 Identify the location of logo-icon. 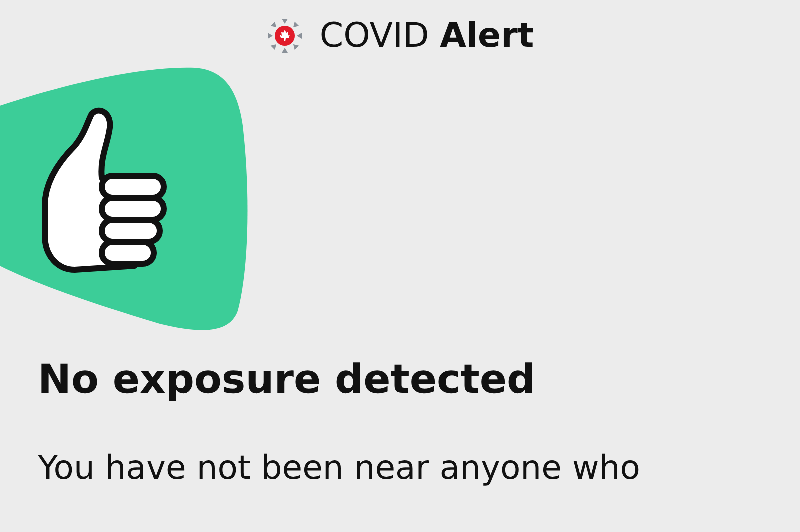
(285, 36).